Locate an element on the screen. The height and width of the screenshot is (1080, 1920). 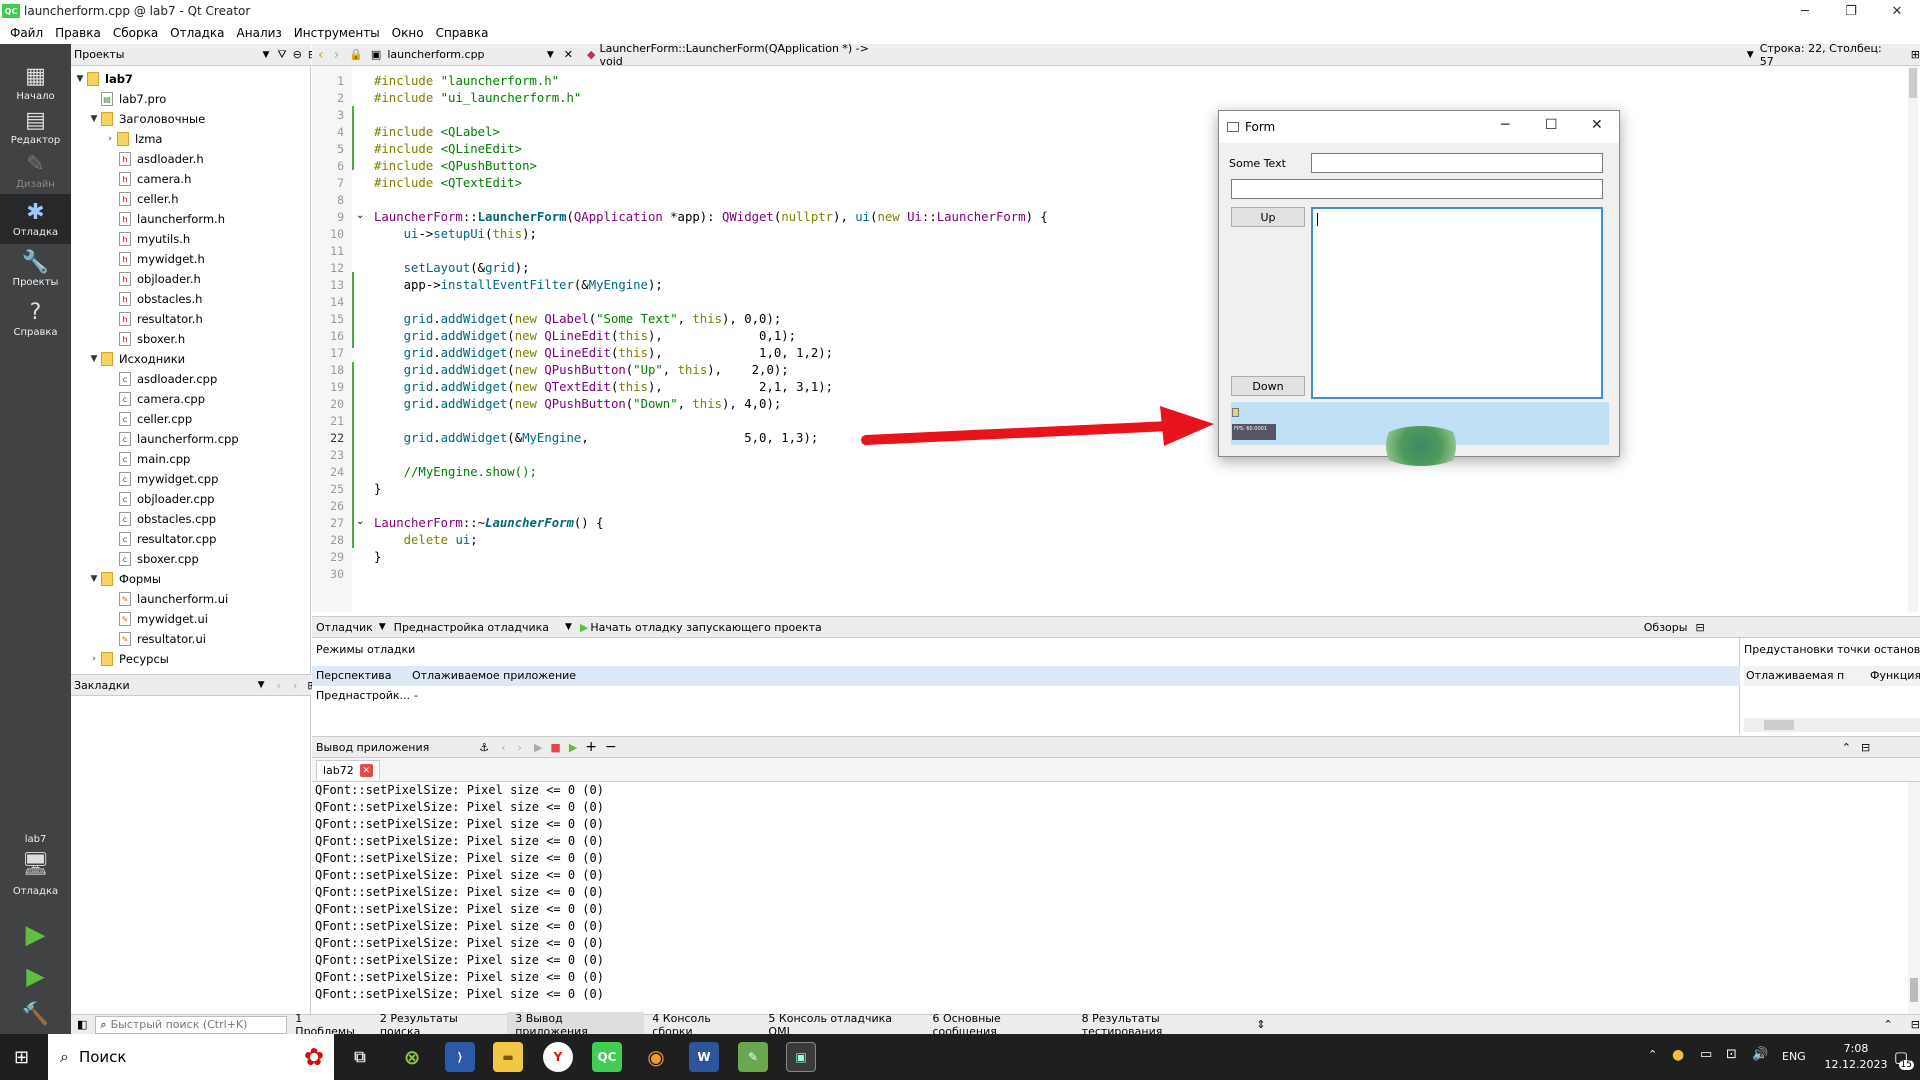
cursor-position: Строка: 22, Столбец: 57 is located at coordinates (1829, 55).